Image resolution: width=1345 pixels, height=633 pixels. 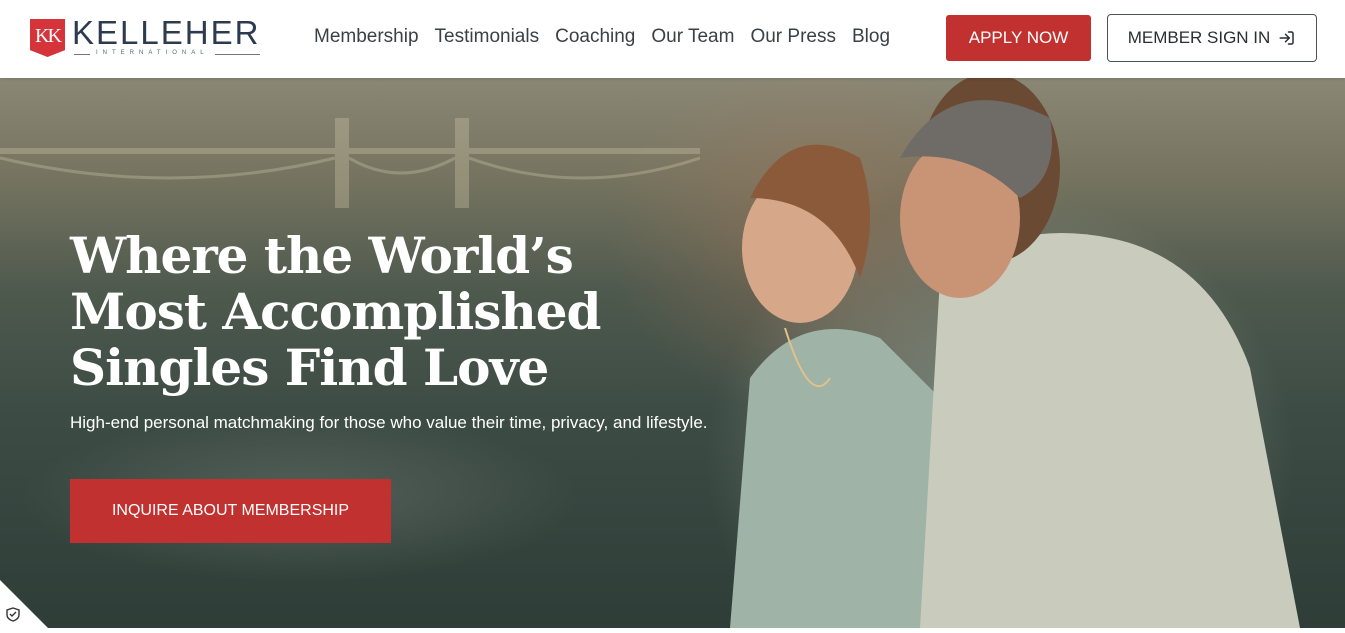 I want to click on kelleher-logo: KK KELLEHER INTERNATIONAL, so click(x=146, y=37).